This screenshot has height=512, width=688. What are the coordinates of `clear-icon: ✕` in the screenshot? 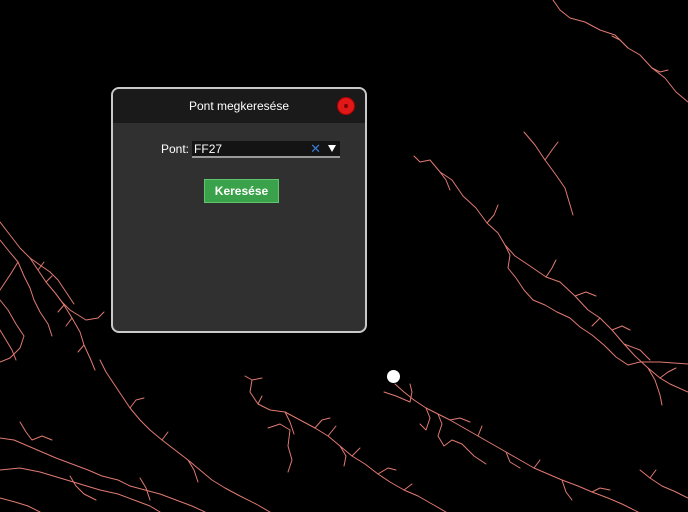 It's located at (315, 148).